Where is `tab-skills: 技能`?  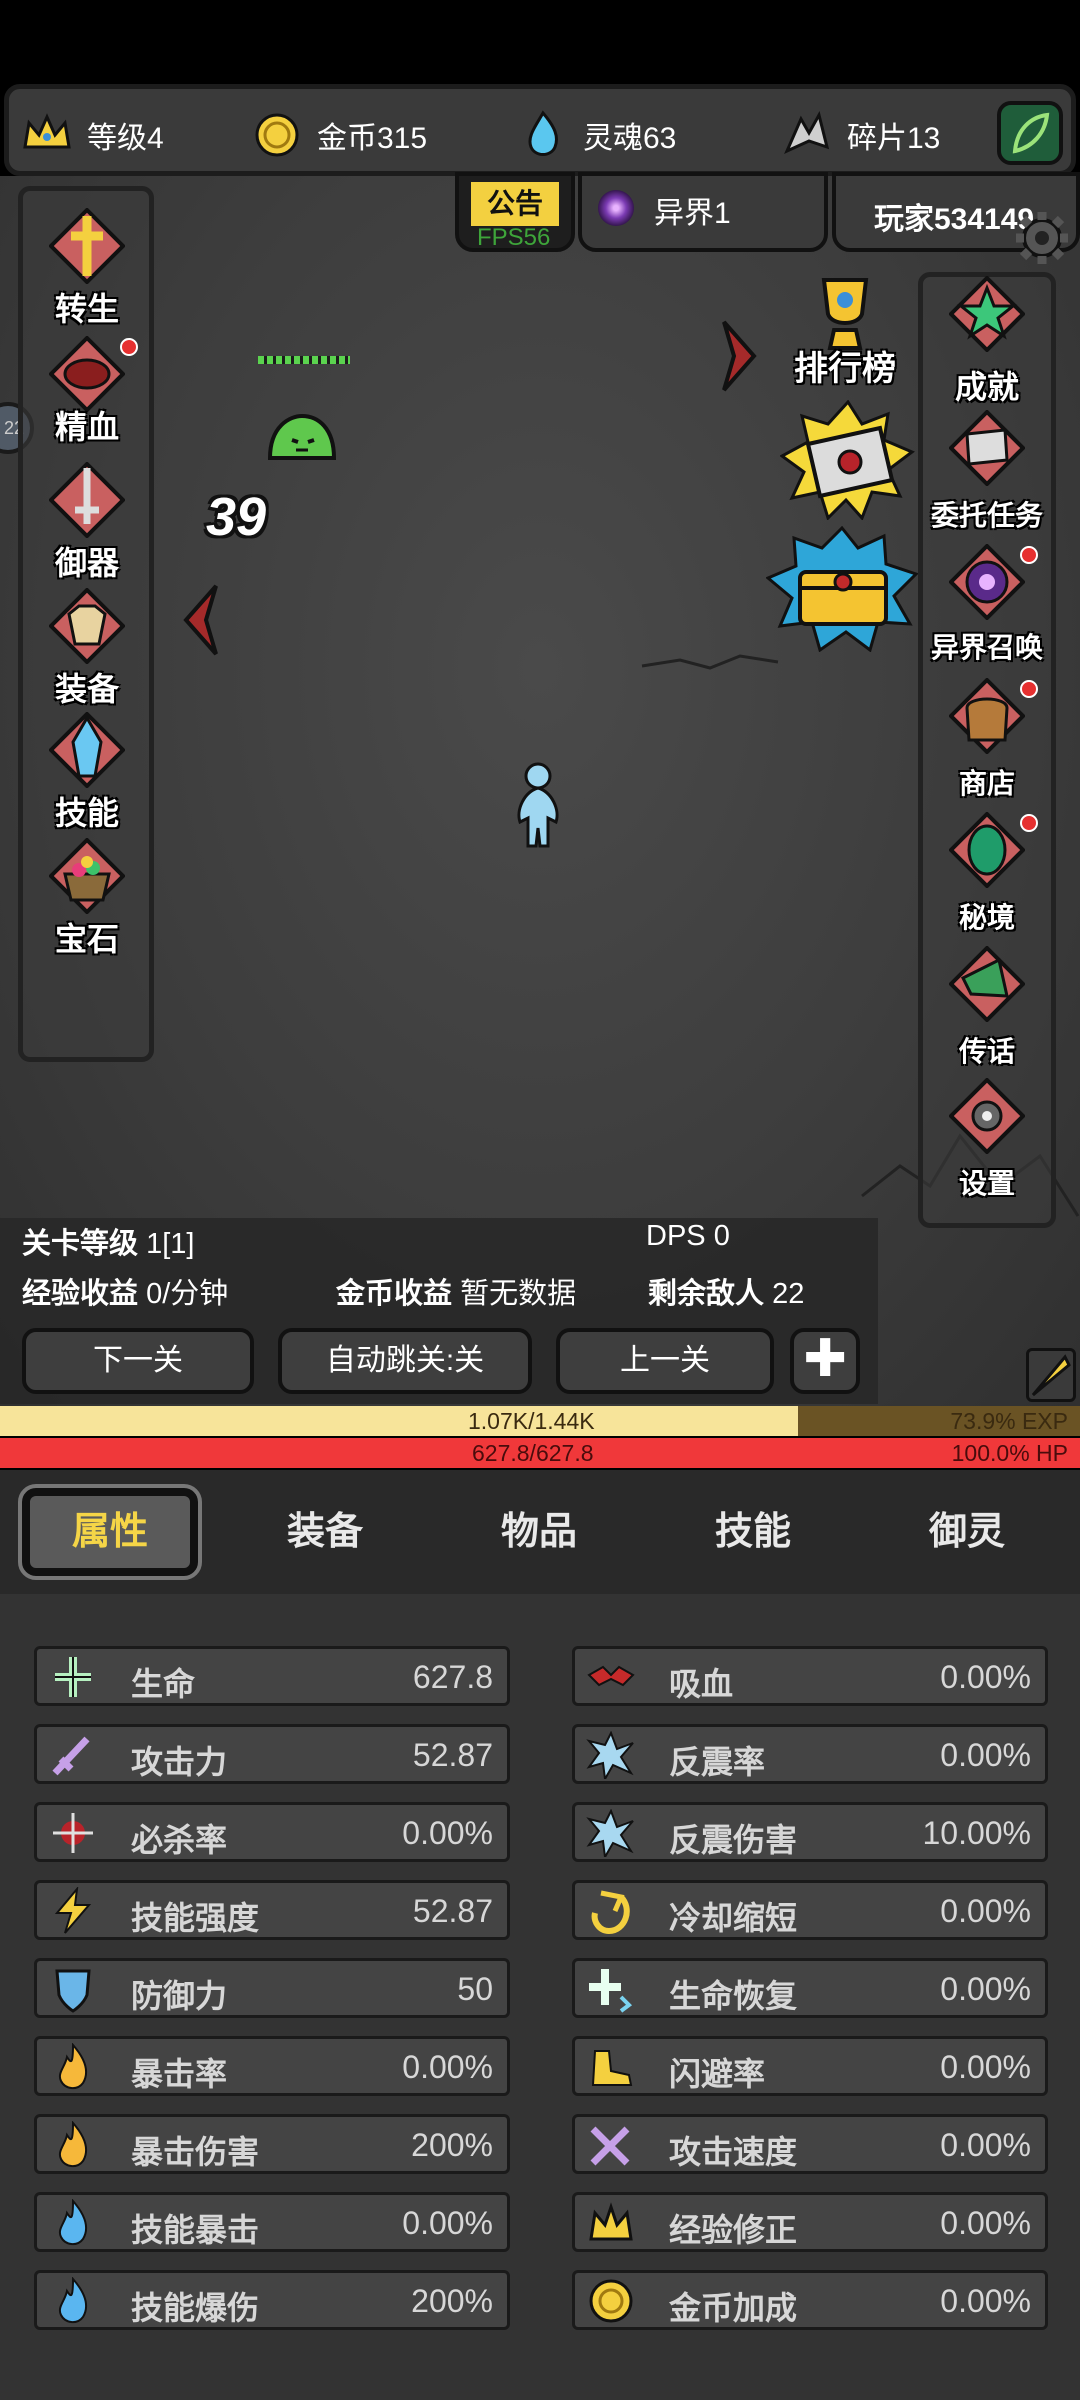
tab-skills: 技能 is located at coordinates (753, 1532).